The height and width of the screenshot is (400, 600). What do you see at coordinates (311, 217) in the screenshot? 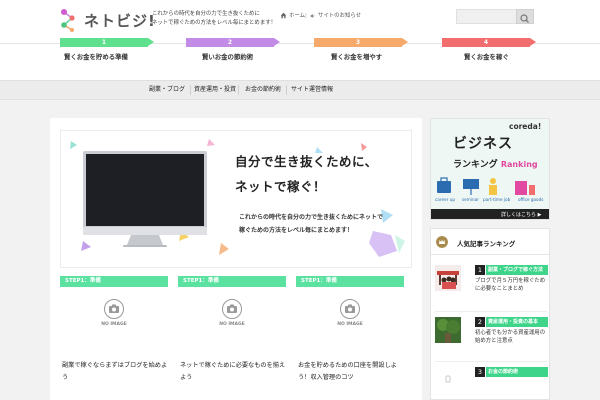
I see `hero-sub-line-1: これからの時代を自分の力で生き抜くためにネットで` at bounding box center [311, 217].